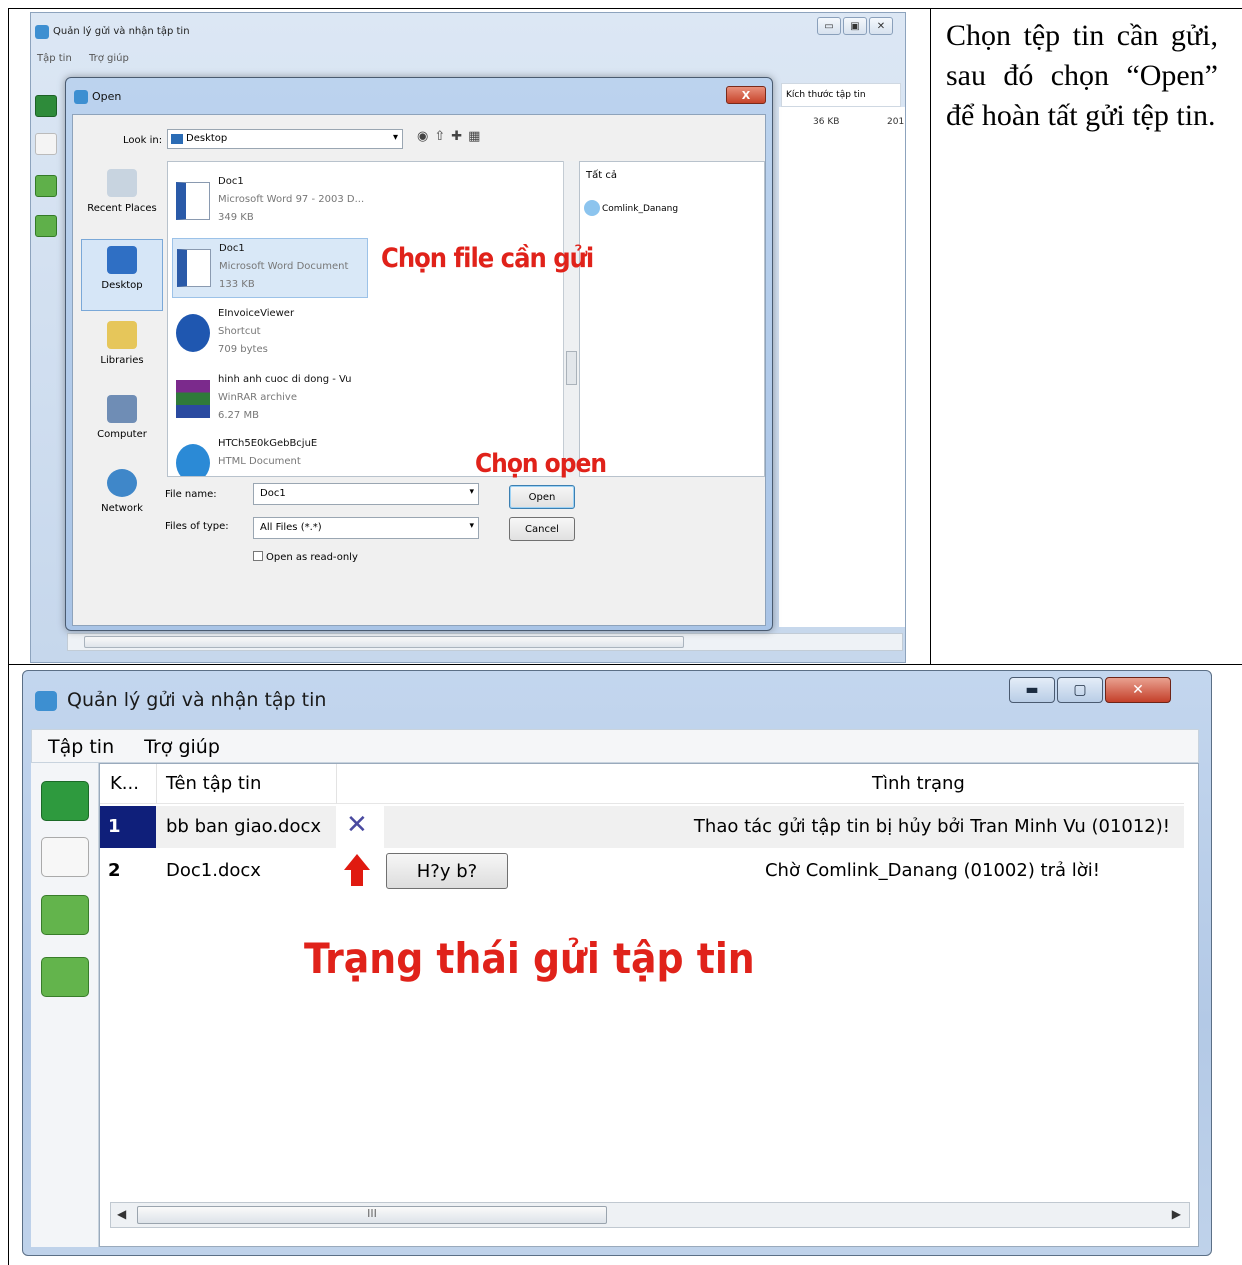  What do you see at coordinates (122, 275) in the screenshot?
I see `place-desktop: Desktop` at bounding box center [122, 275].